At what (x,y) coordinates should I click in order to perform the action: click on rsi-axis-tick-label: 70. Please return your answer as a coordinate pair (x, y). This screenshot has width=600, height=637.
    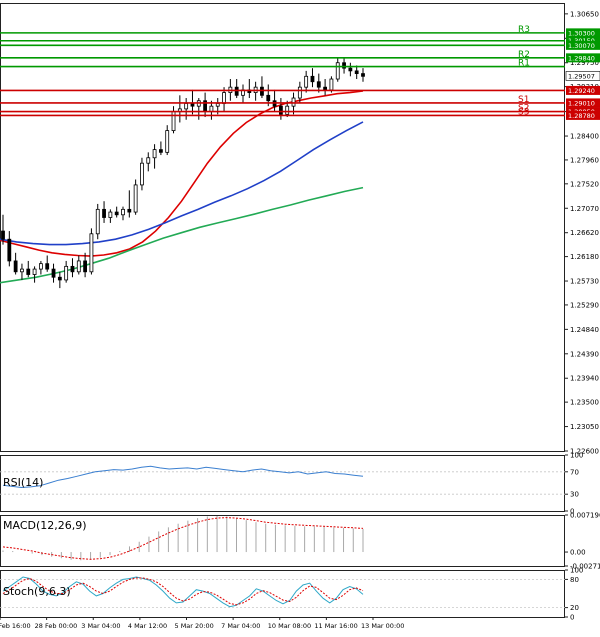
    Looking at the image, I should click on (574, 472).